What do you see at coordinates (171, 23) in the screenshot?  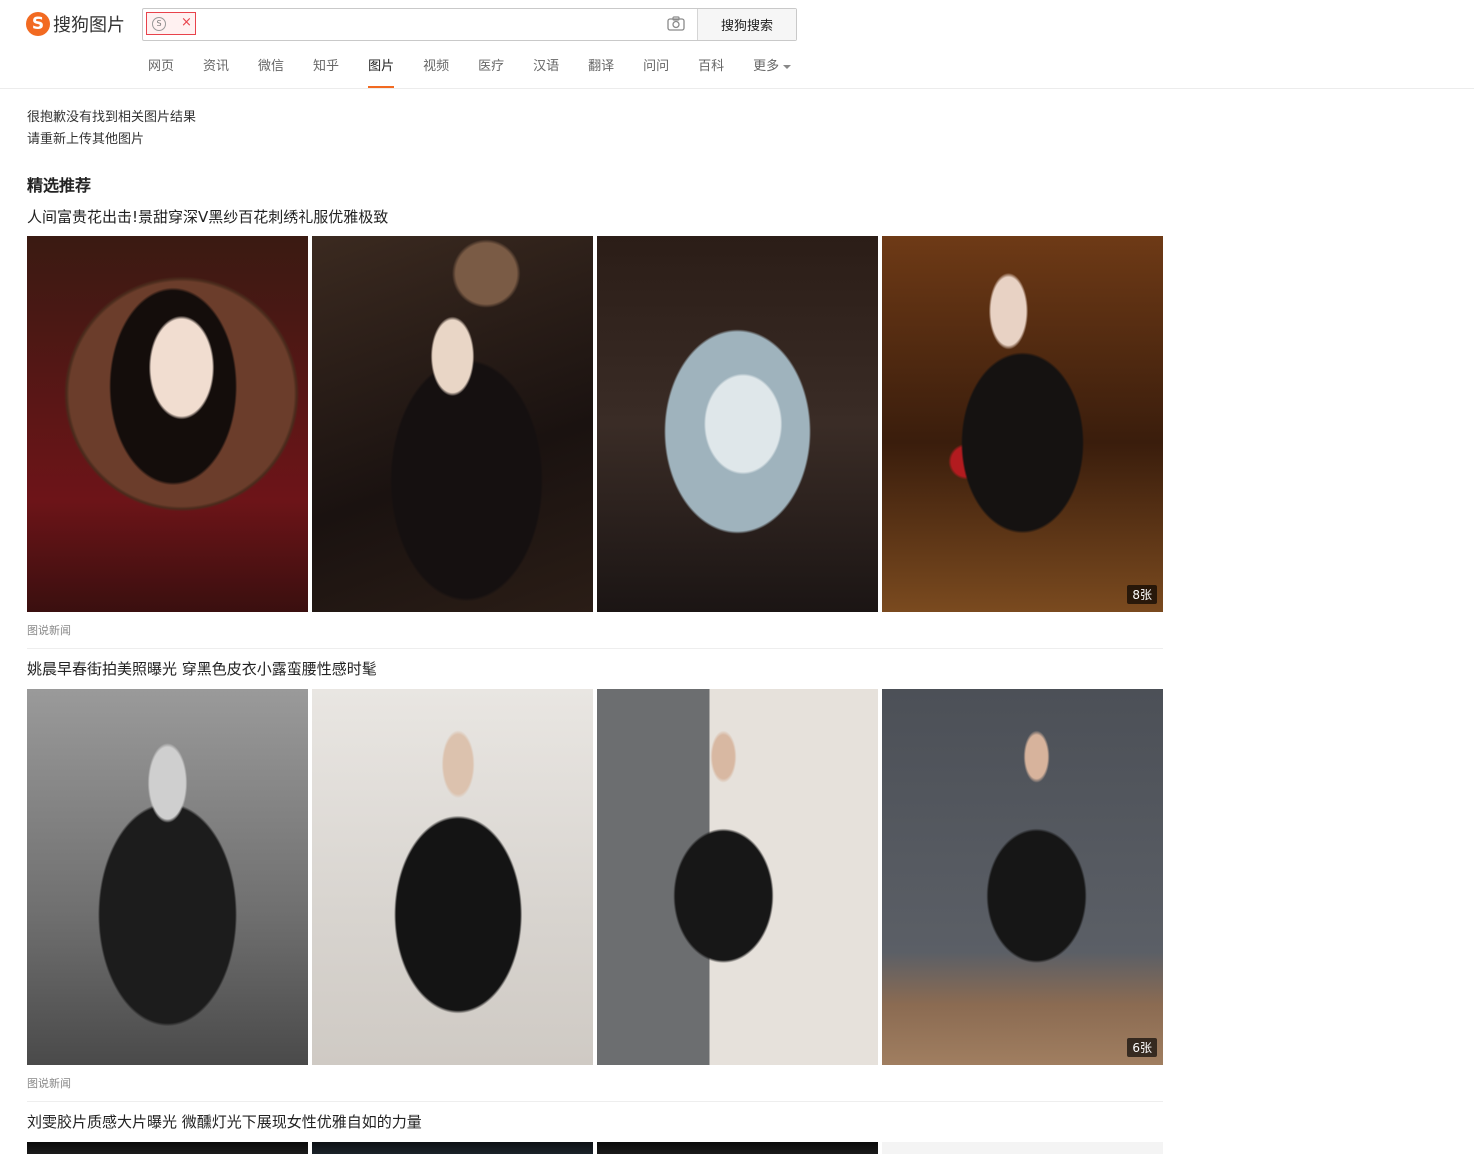 I see `uploaded-image-chip: S ×` at bounding box center [171, 23].